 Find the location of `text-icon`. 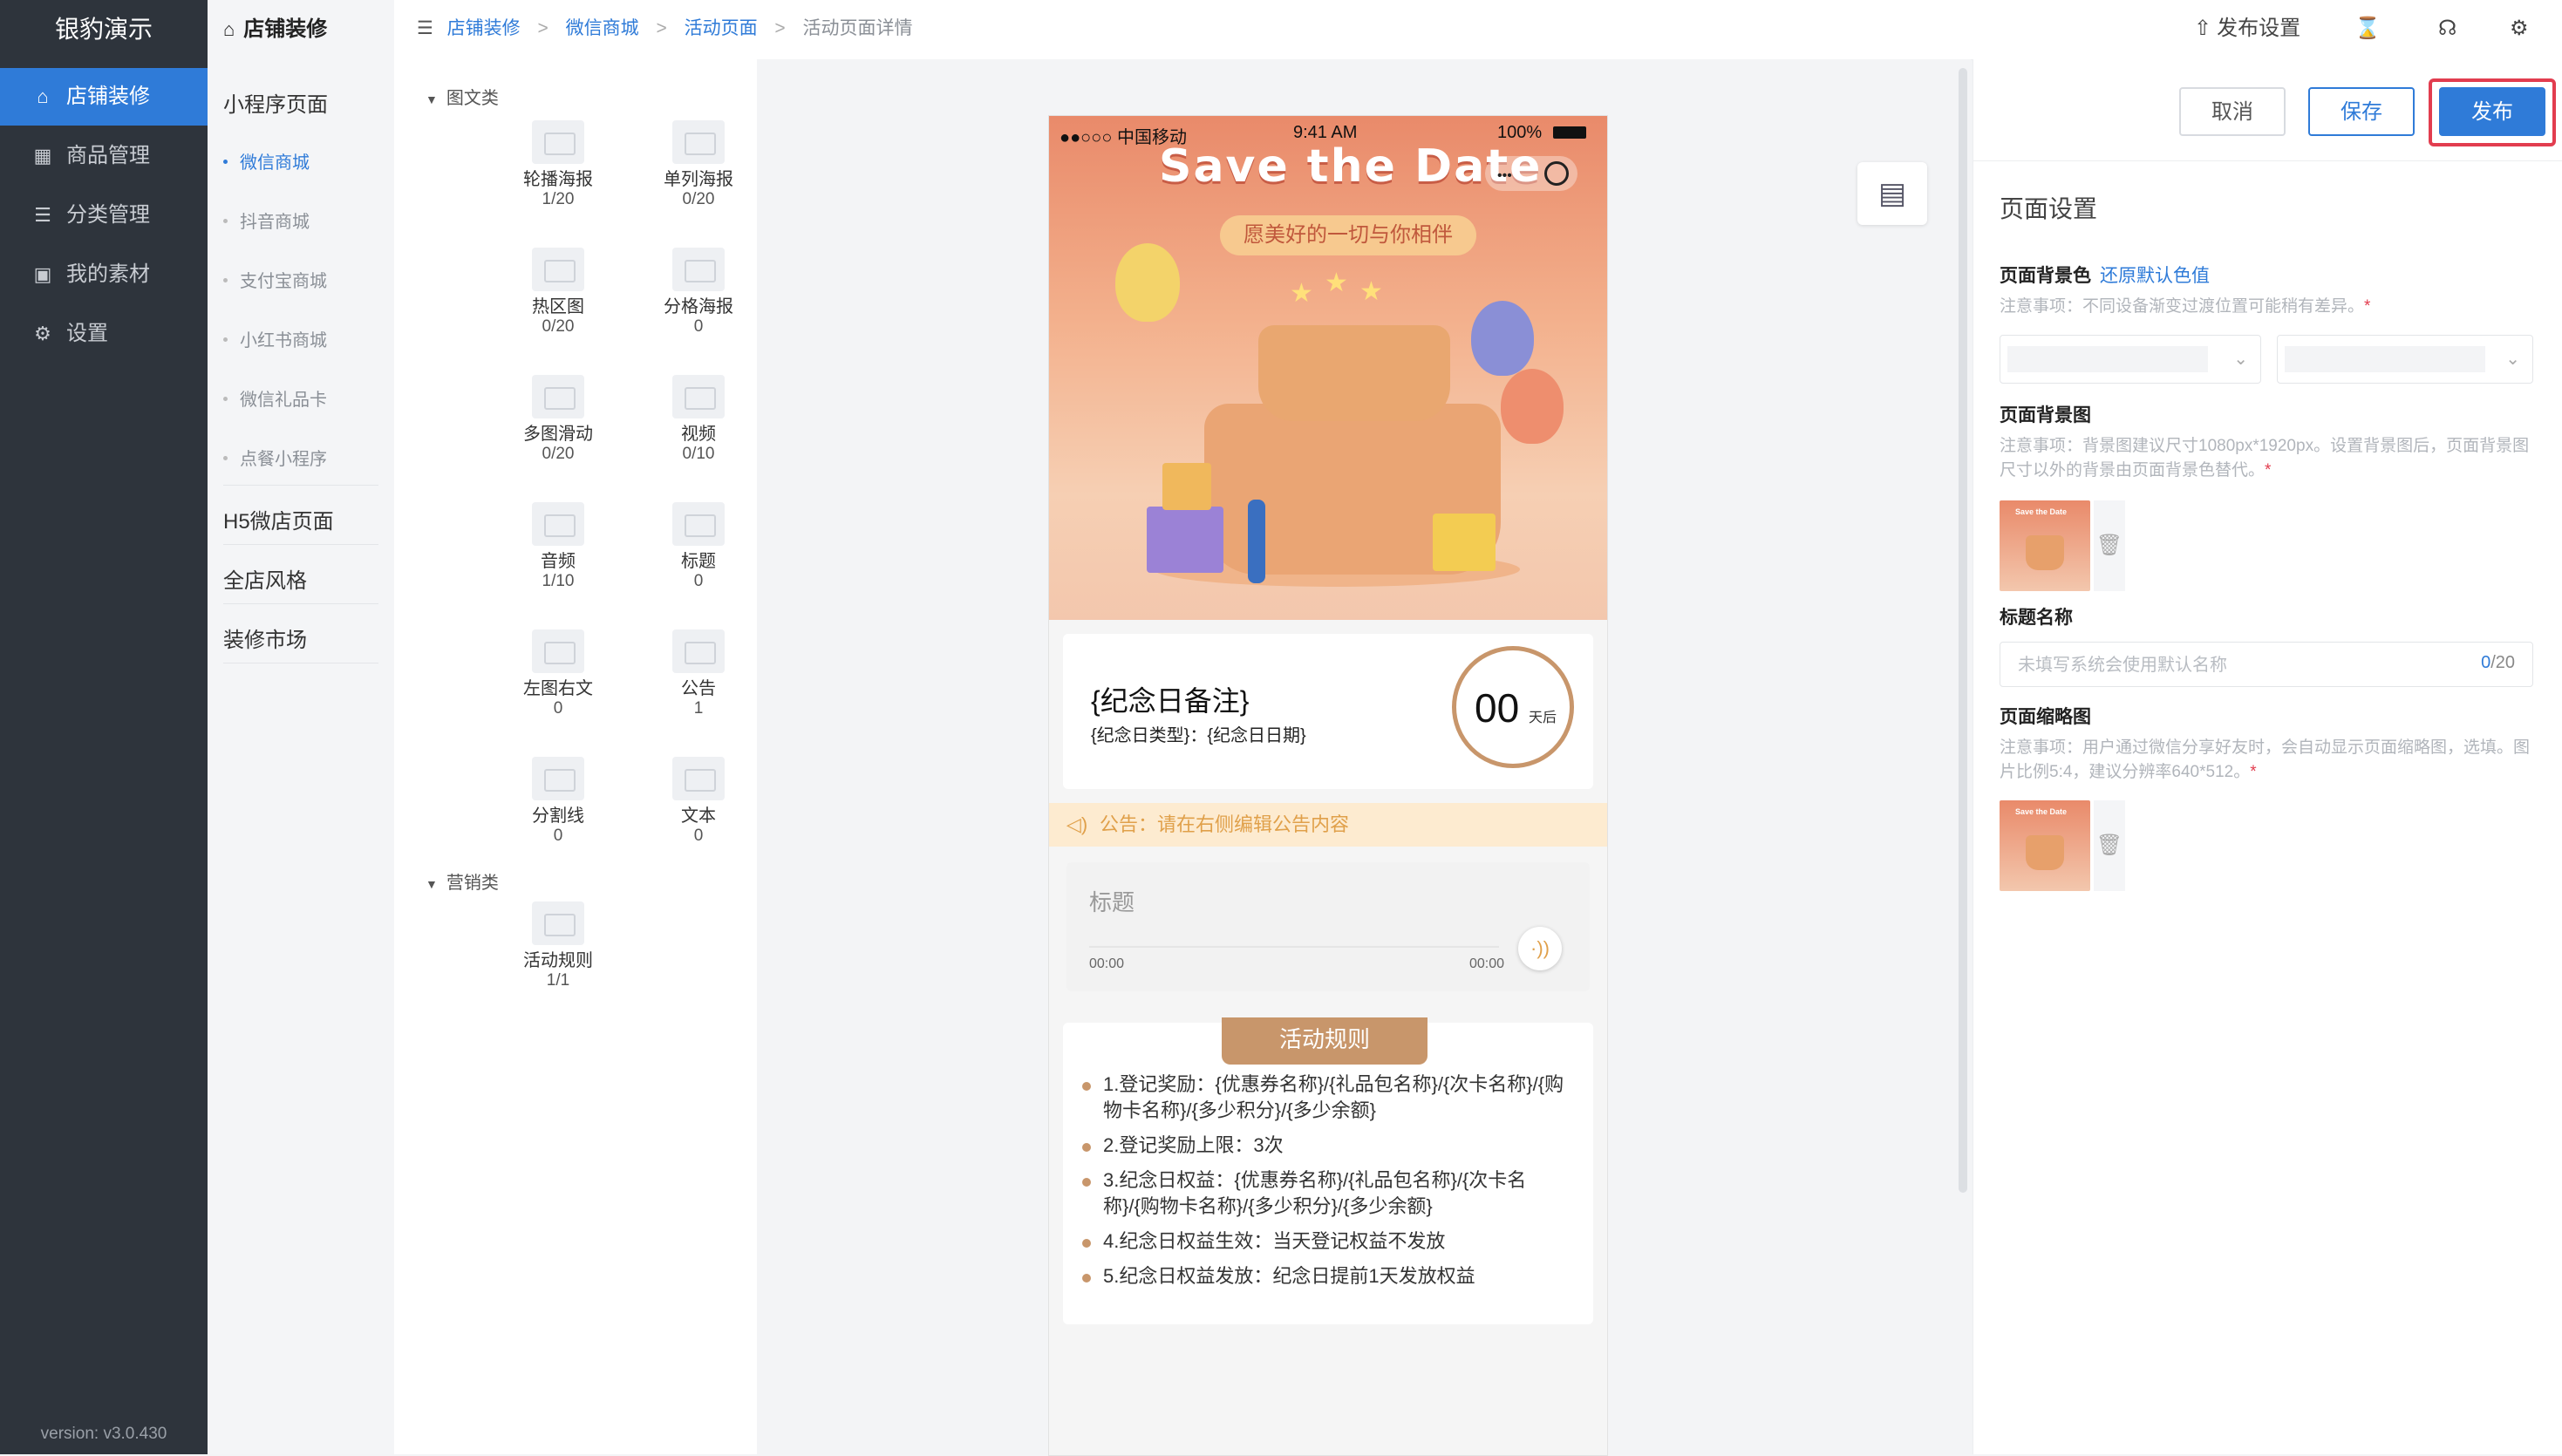

text-icon is located at coordinates (698, 778).